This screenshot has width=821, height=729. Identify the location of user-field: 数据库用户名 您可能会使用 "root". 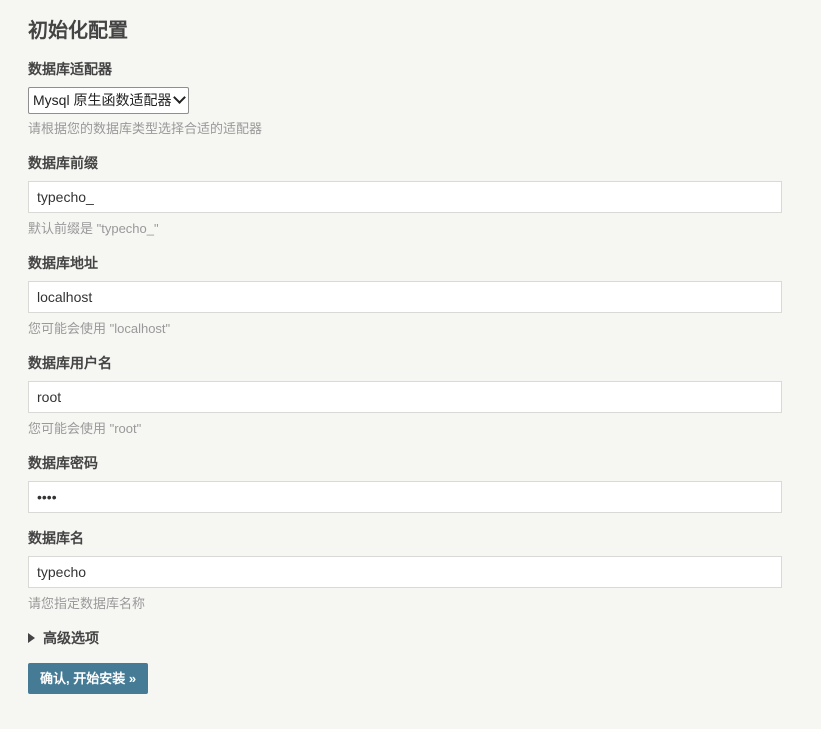
(405, 396).